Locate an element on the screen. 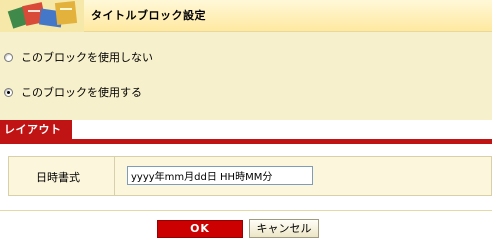 The height and width of the screenshot is (243, 492). datetime-format-label: 日時書式 is located at coordinates (58, 177).